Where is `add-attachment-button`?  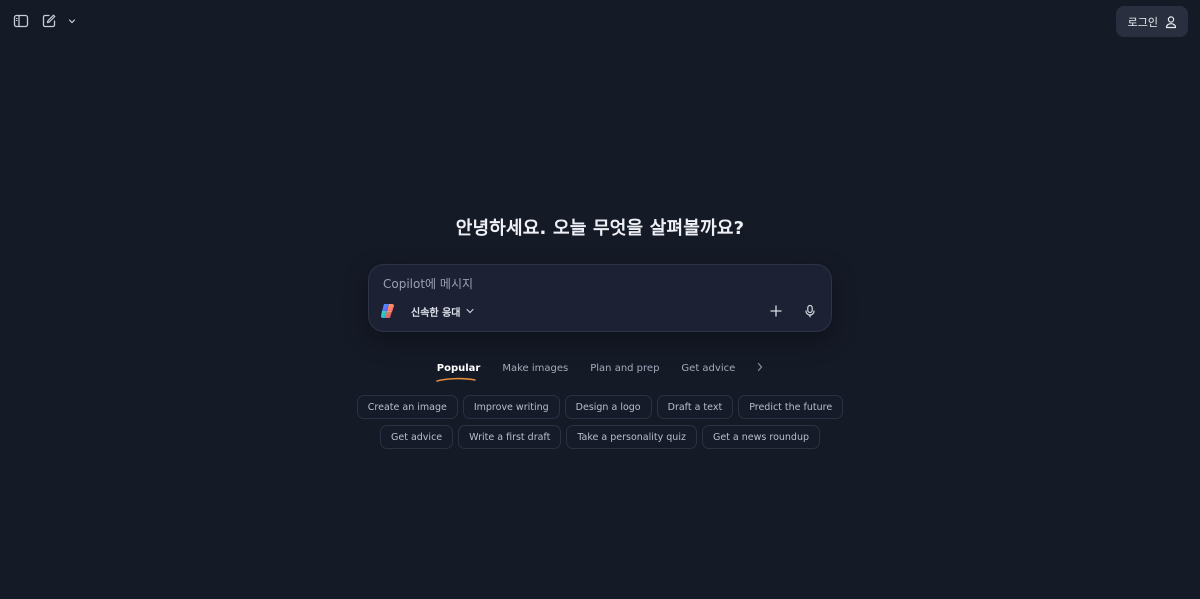
add-attachment-button is located at coordinates (776, 311).